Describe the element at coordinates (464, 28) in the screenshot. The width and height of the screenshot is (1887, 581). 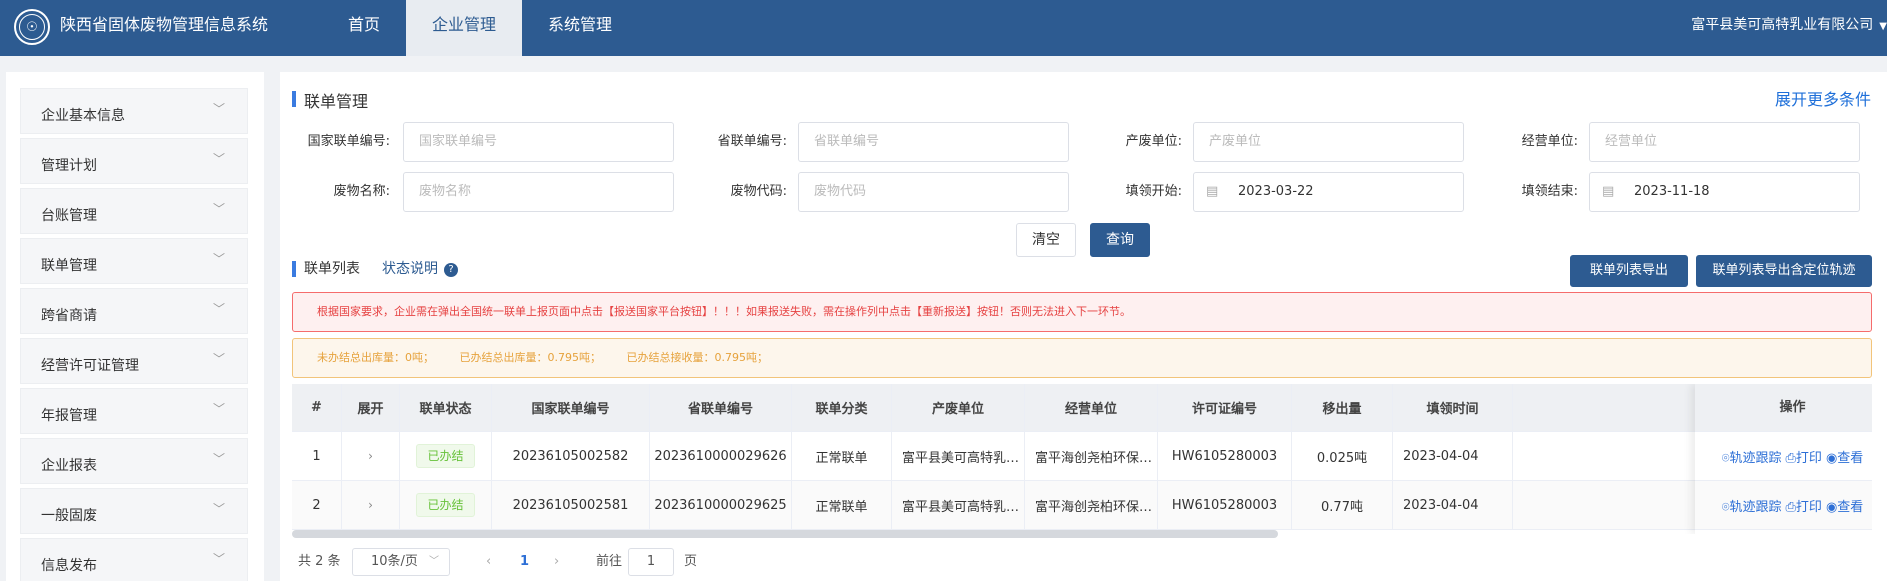
I see `nav-enterprise: 企业管理` at that location.